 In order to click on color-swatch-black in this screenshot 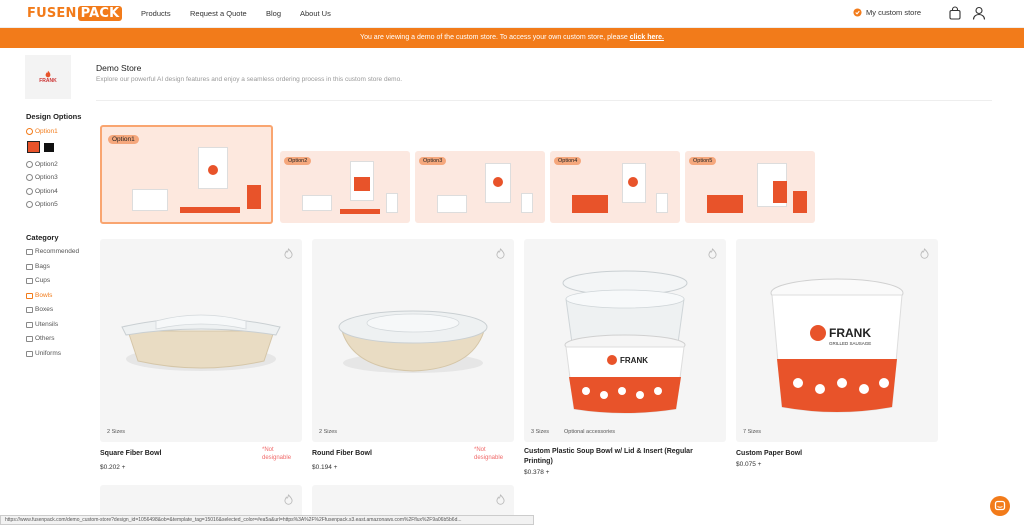, I will do `click(49, 147)`.